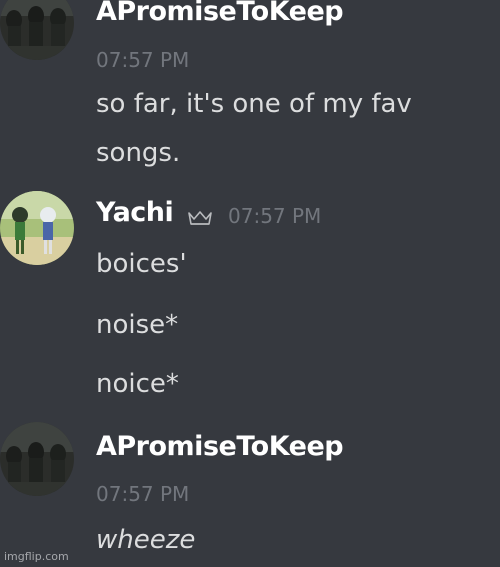  I want to click on watermark: imgflip.com, so click(36, 556).